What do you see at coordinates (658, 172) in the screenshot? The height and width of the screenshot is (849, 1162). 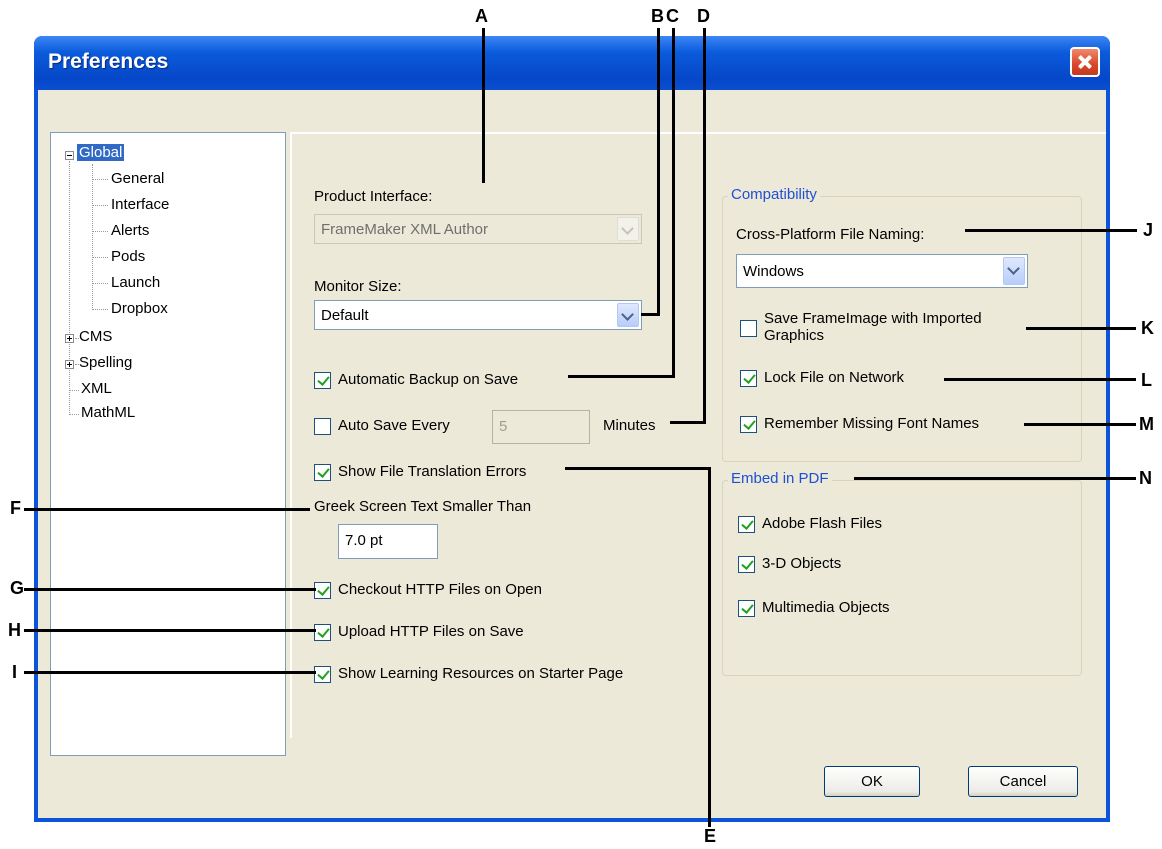 I see `callout-b-line` at bounding box center [658, 172].